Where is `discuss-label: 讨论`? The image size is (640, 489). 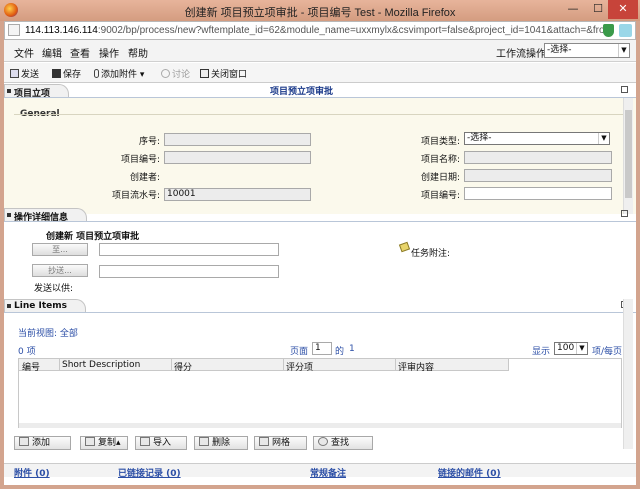
discuss-label: 讨论 is located at coordinates (181, 75).